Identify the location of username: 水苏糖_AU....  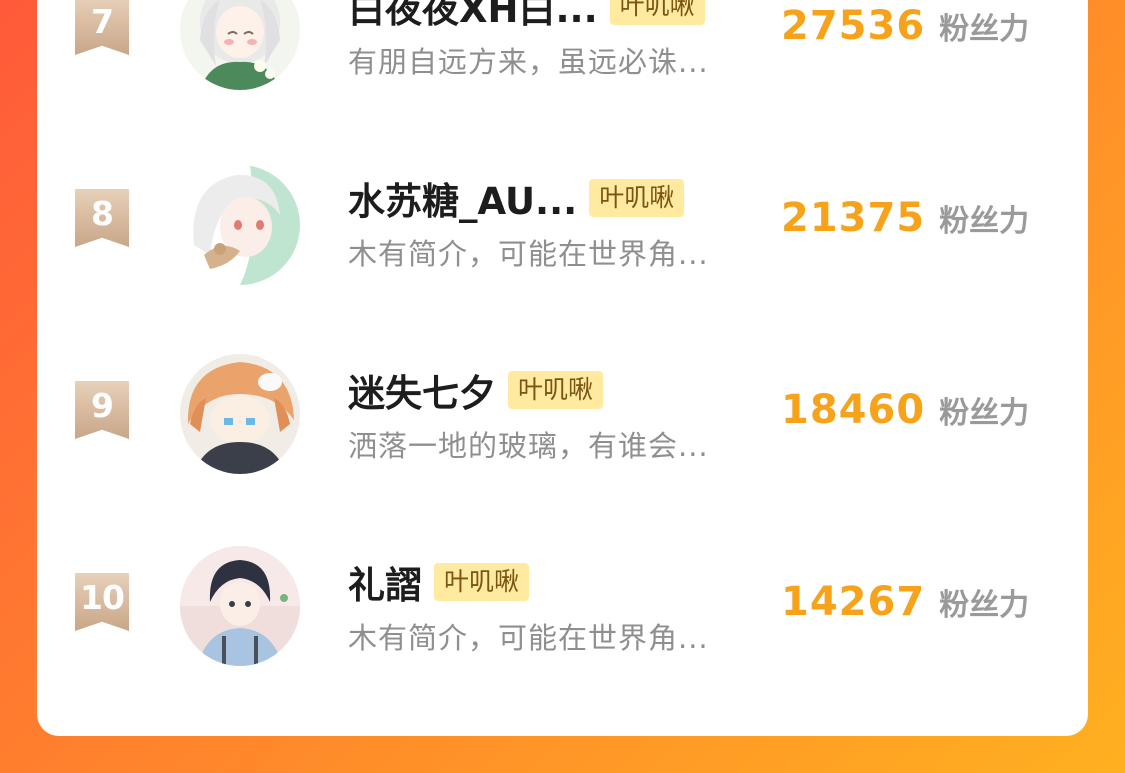
(462, 198).